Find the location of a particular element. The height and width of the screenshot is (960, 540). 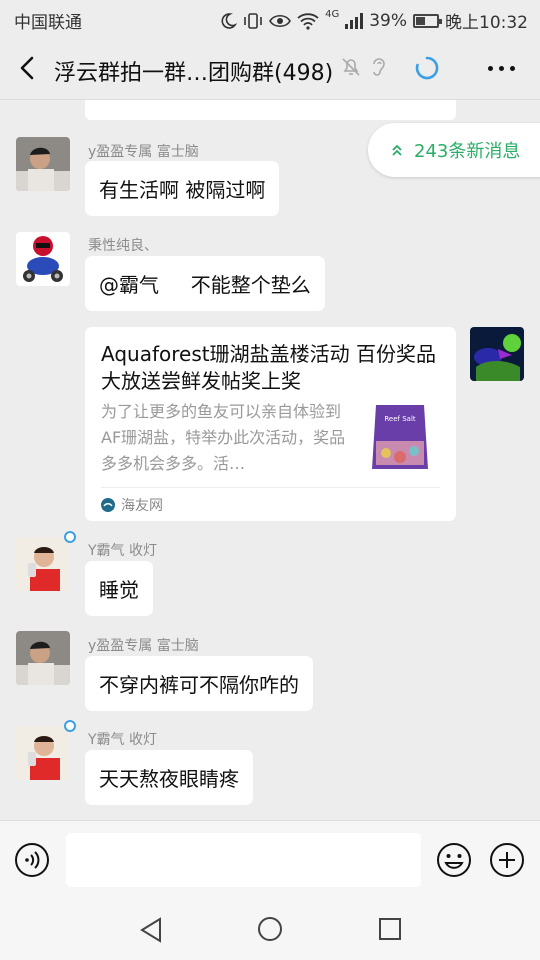

chat-title: 浮云群拍一群…团购群(498) is located at coordinates (193, 71).